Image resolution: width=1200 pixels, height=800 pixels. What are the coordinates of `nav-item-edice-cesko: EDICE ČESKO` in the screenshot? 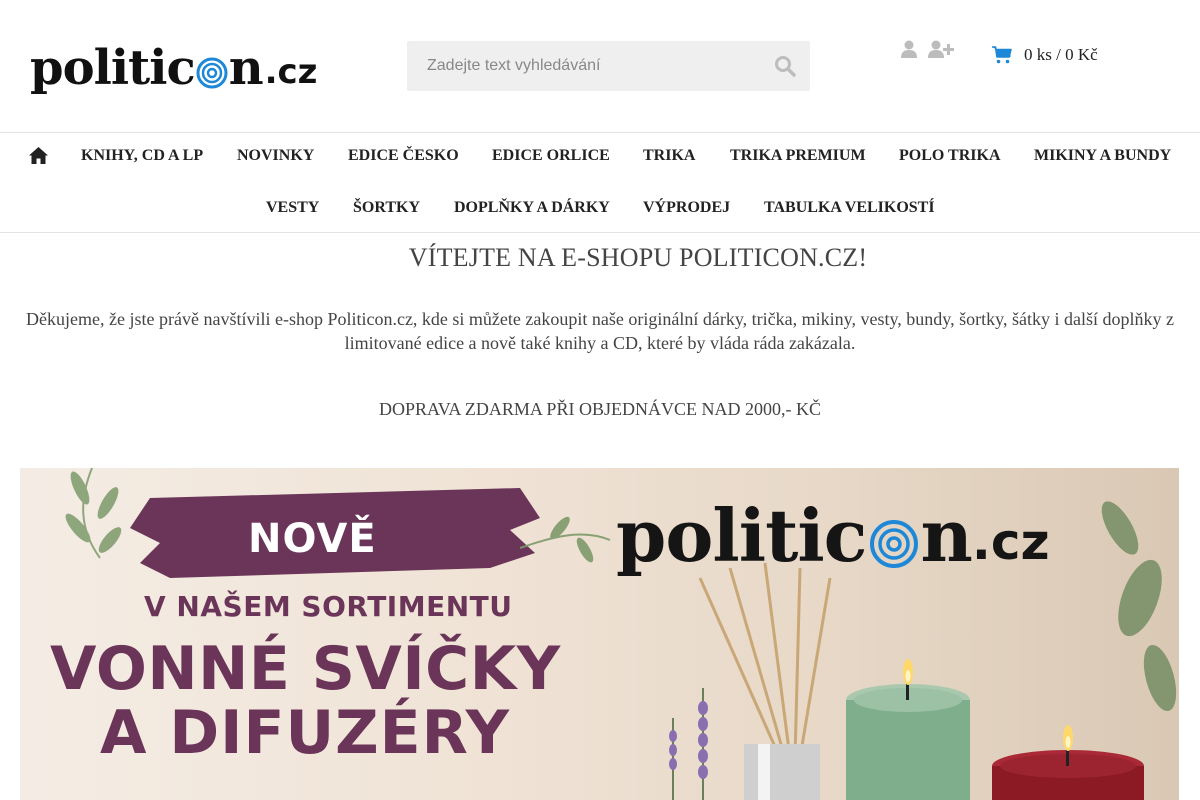 It's located at (403, 156).